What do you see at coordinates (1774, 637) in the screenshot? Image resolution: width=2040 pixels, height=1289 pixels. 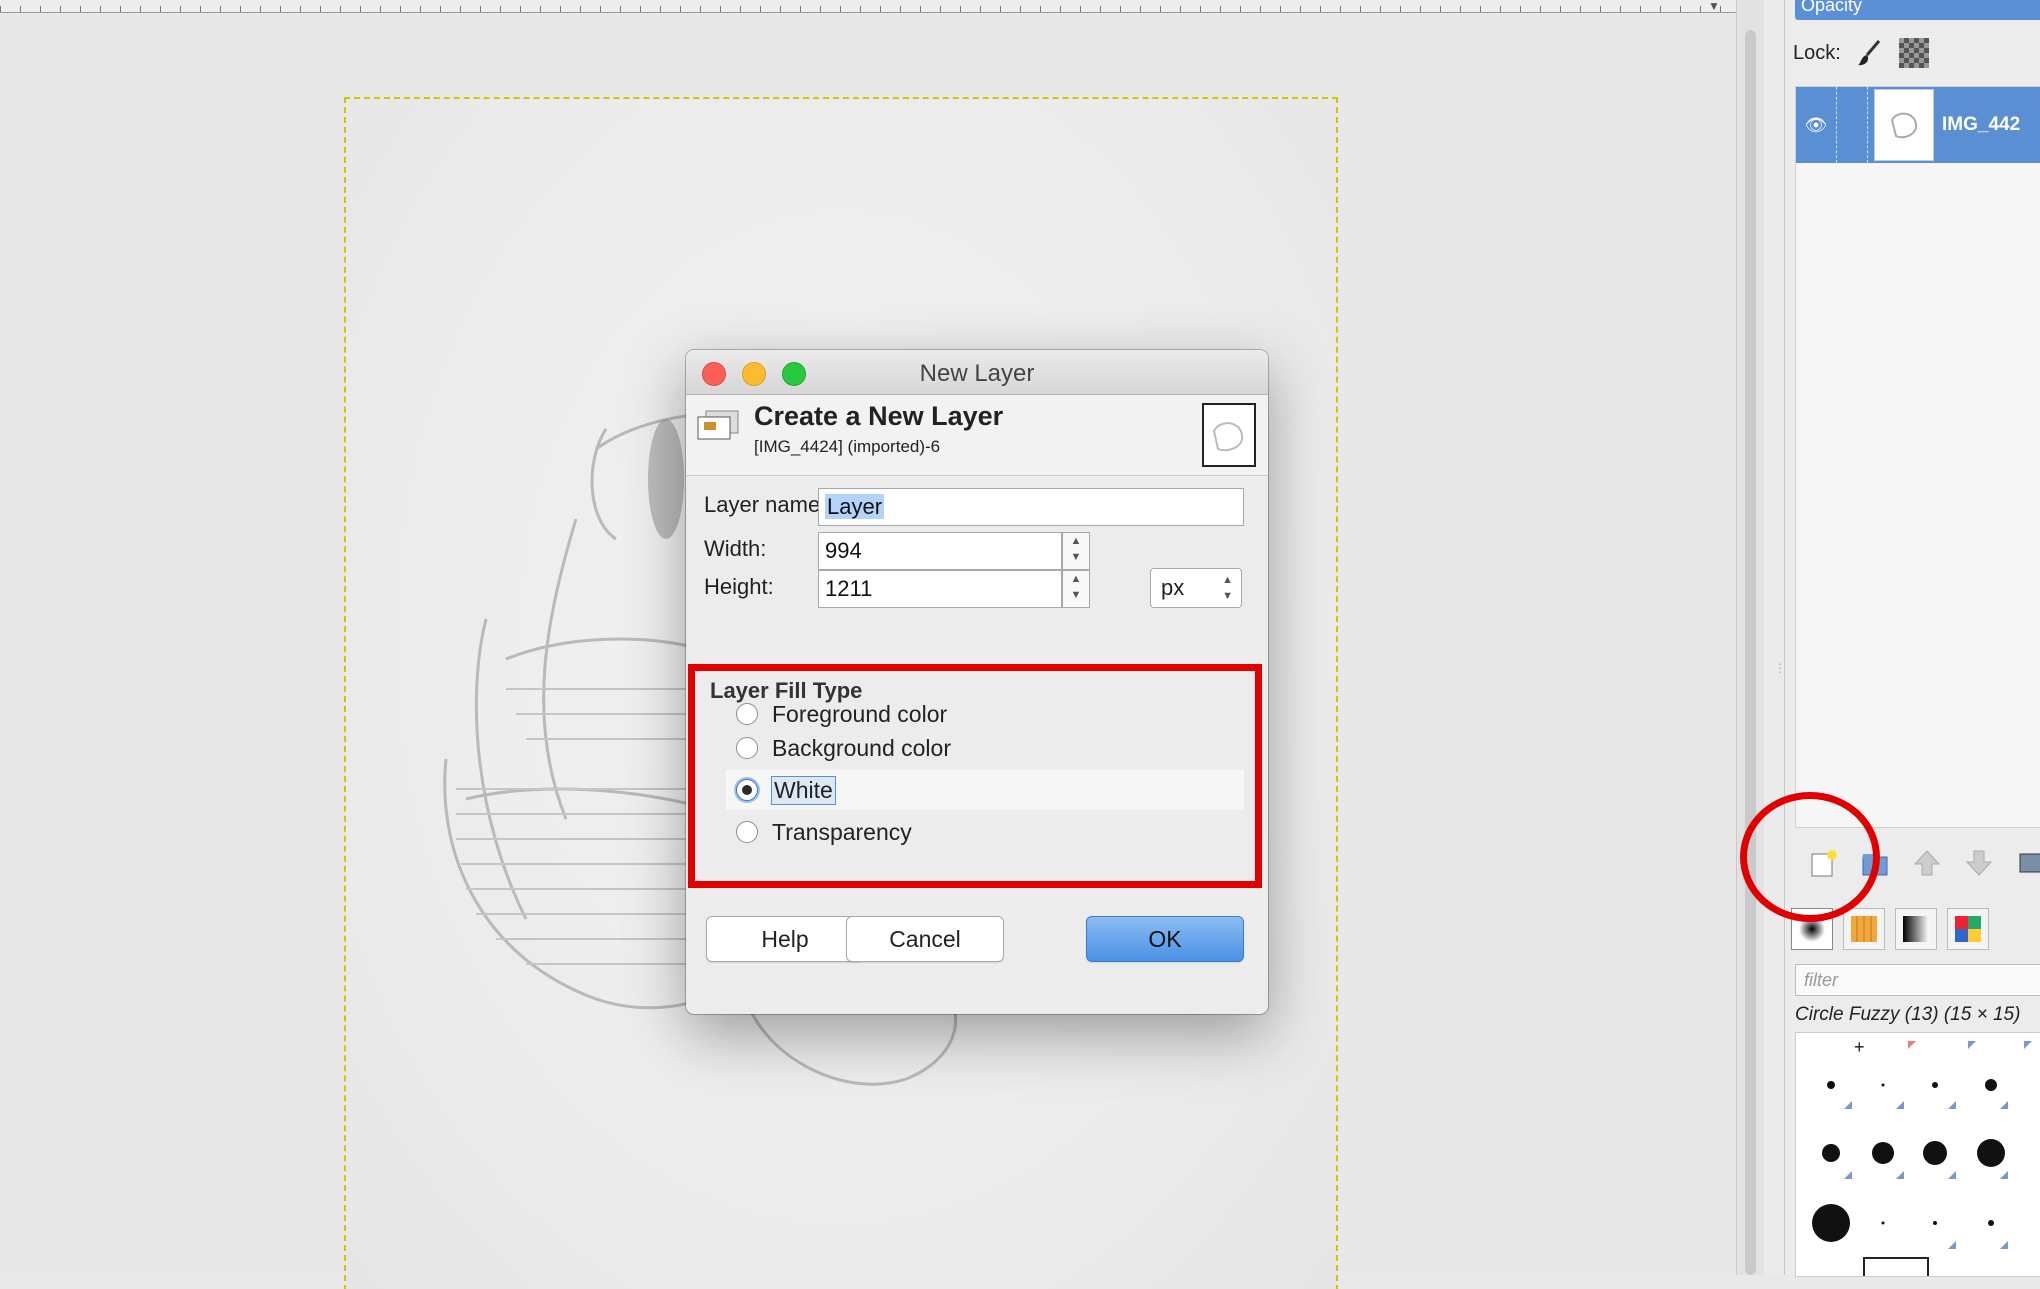 I see `dock-separator` at bounding box center [1774, 637].